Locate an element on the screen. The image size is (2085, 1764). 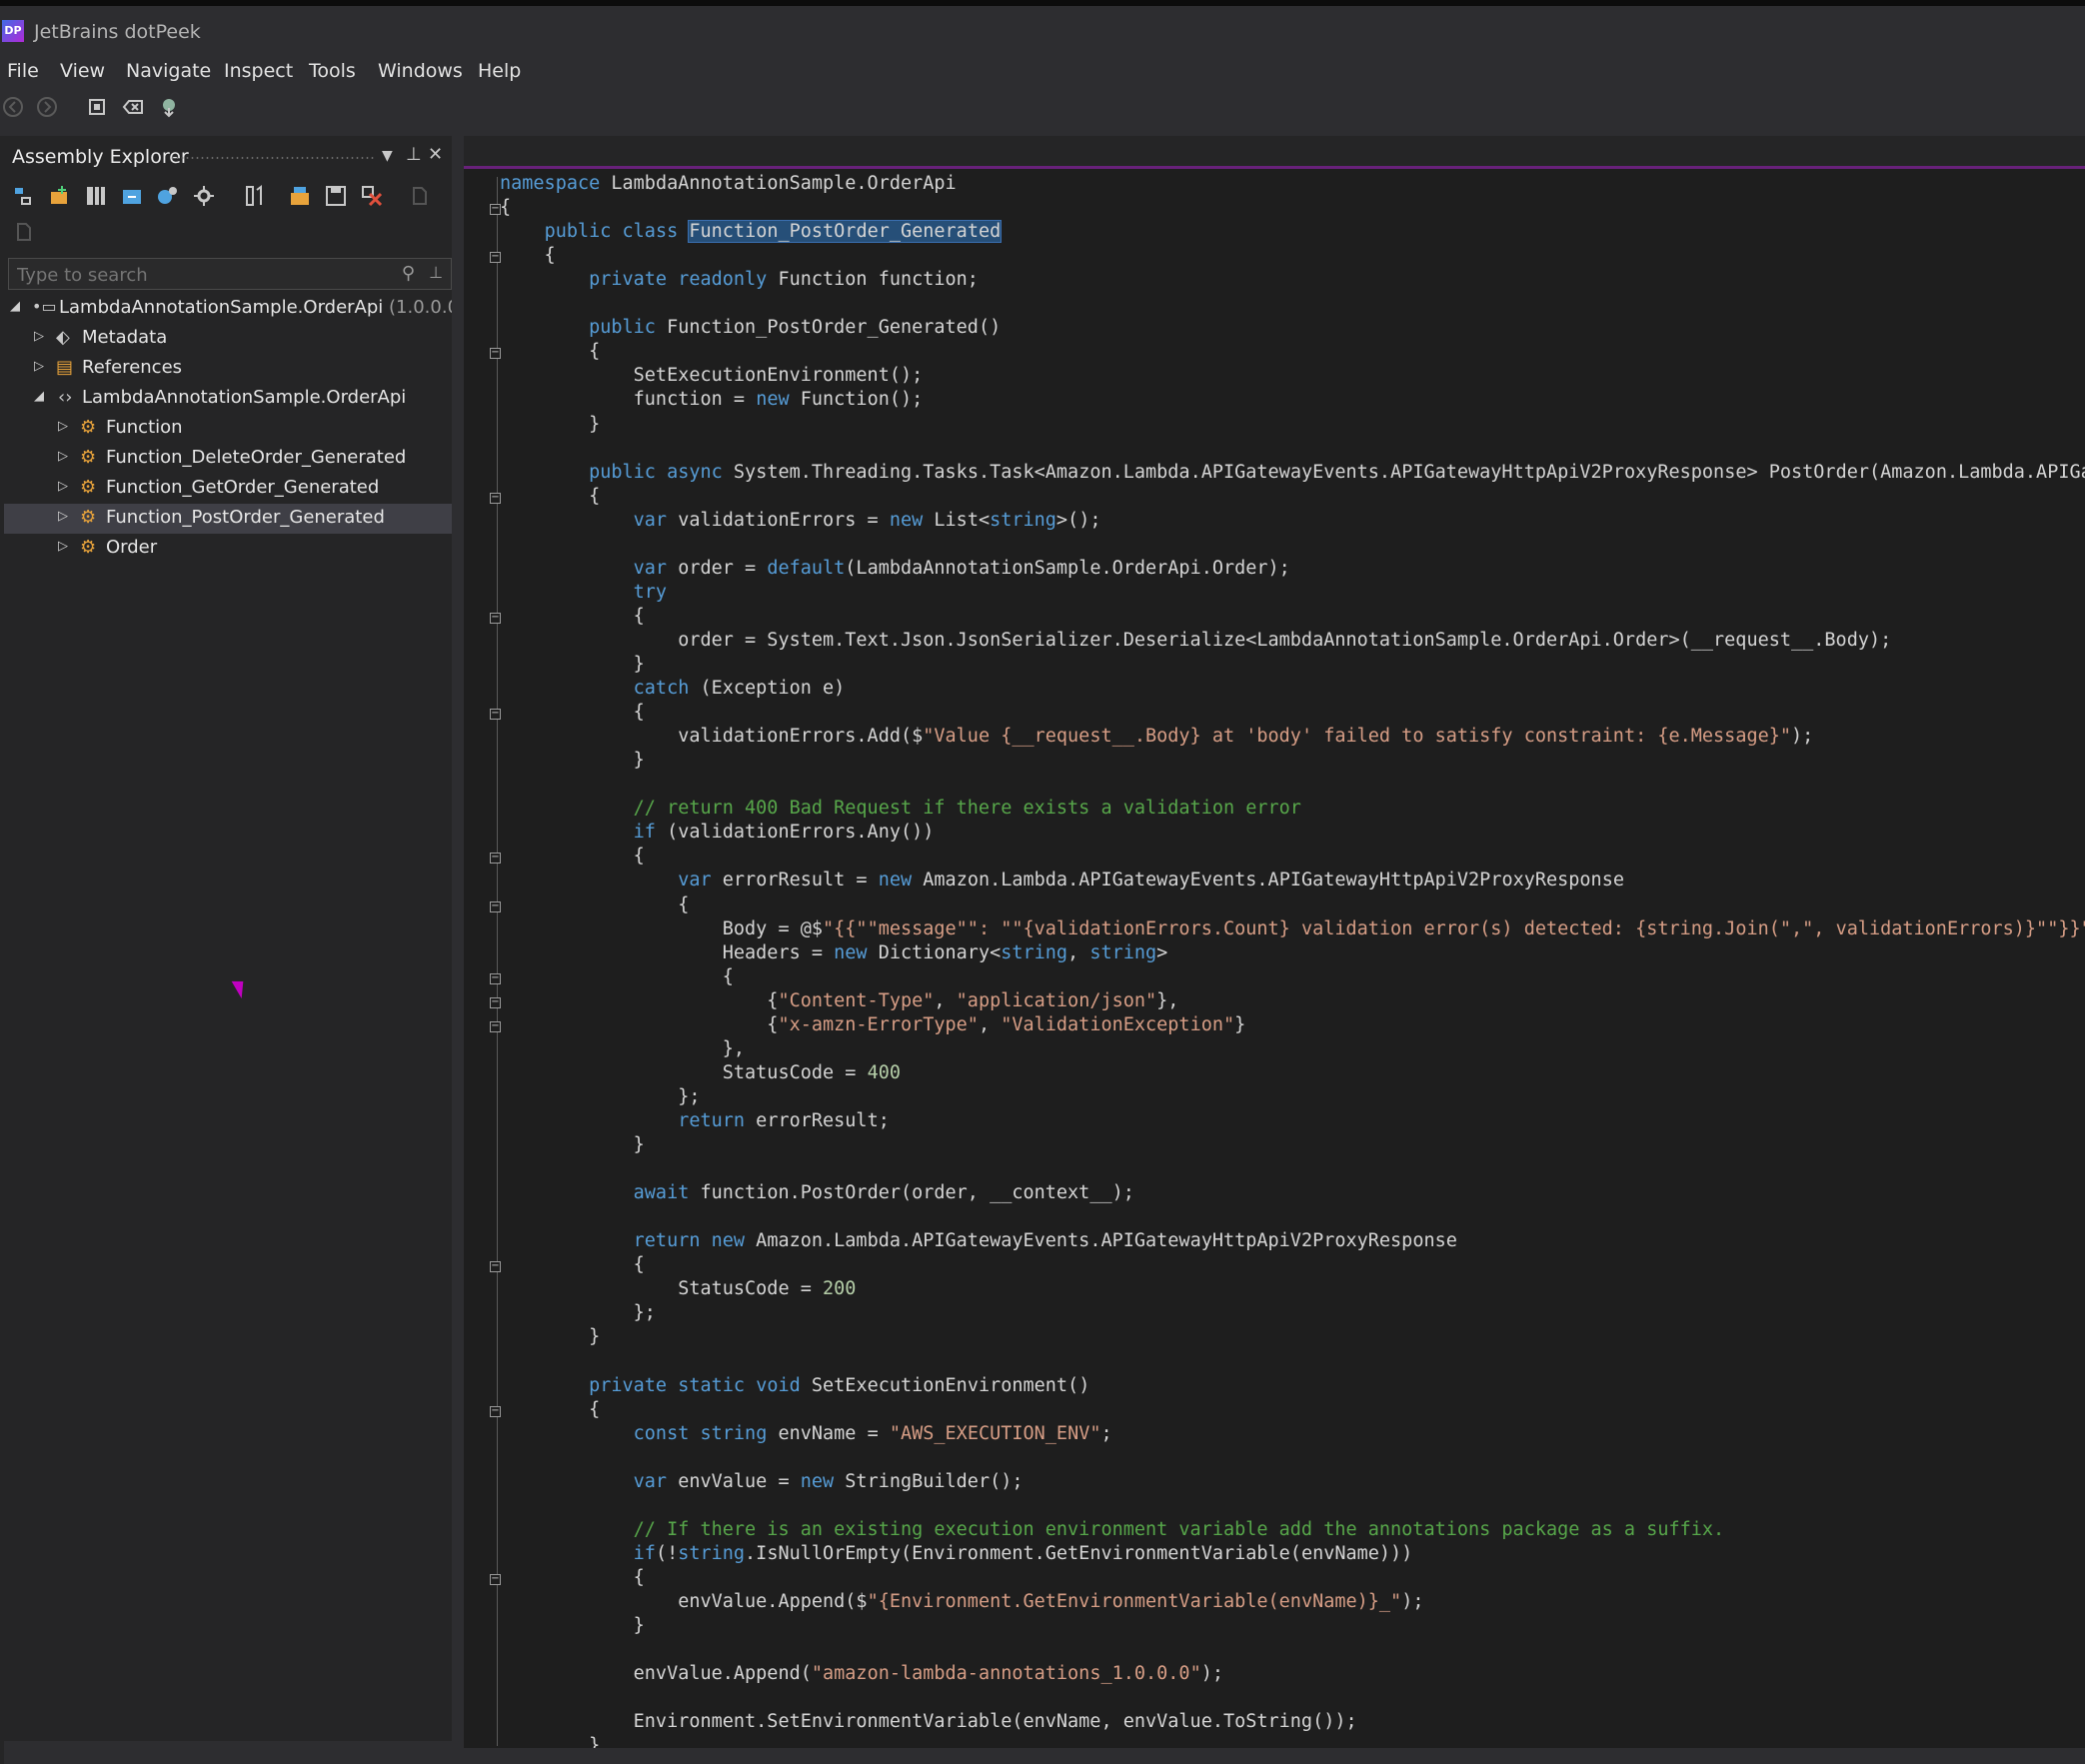
code-token: validationErrors = is located at coordinates (778, 520).